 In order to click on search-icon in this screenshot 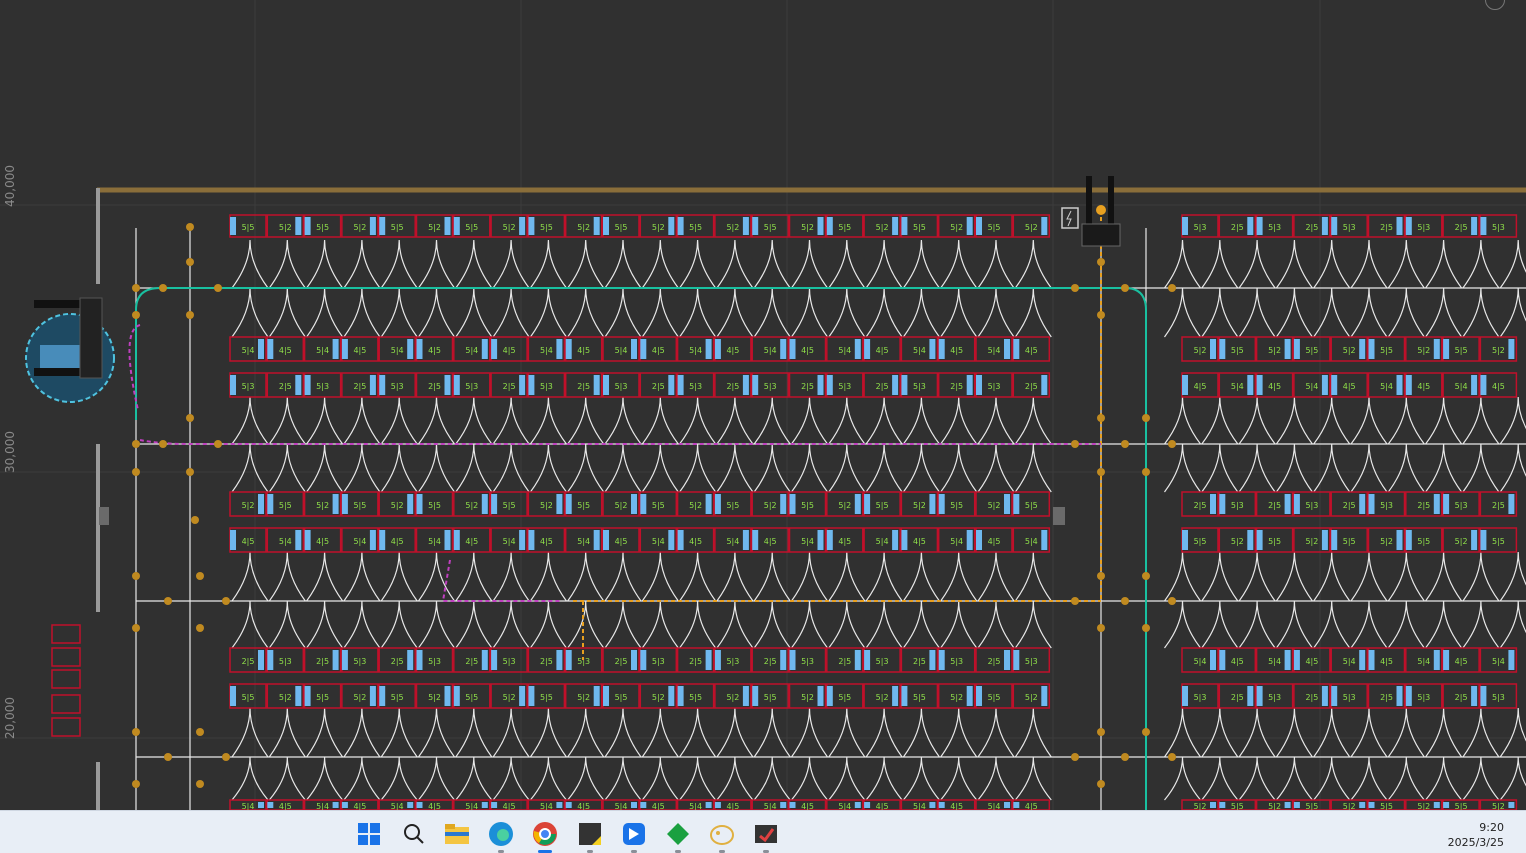, I will do `click(414, 834)`.